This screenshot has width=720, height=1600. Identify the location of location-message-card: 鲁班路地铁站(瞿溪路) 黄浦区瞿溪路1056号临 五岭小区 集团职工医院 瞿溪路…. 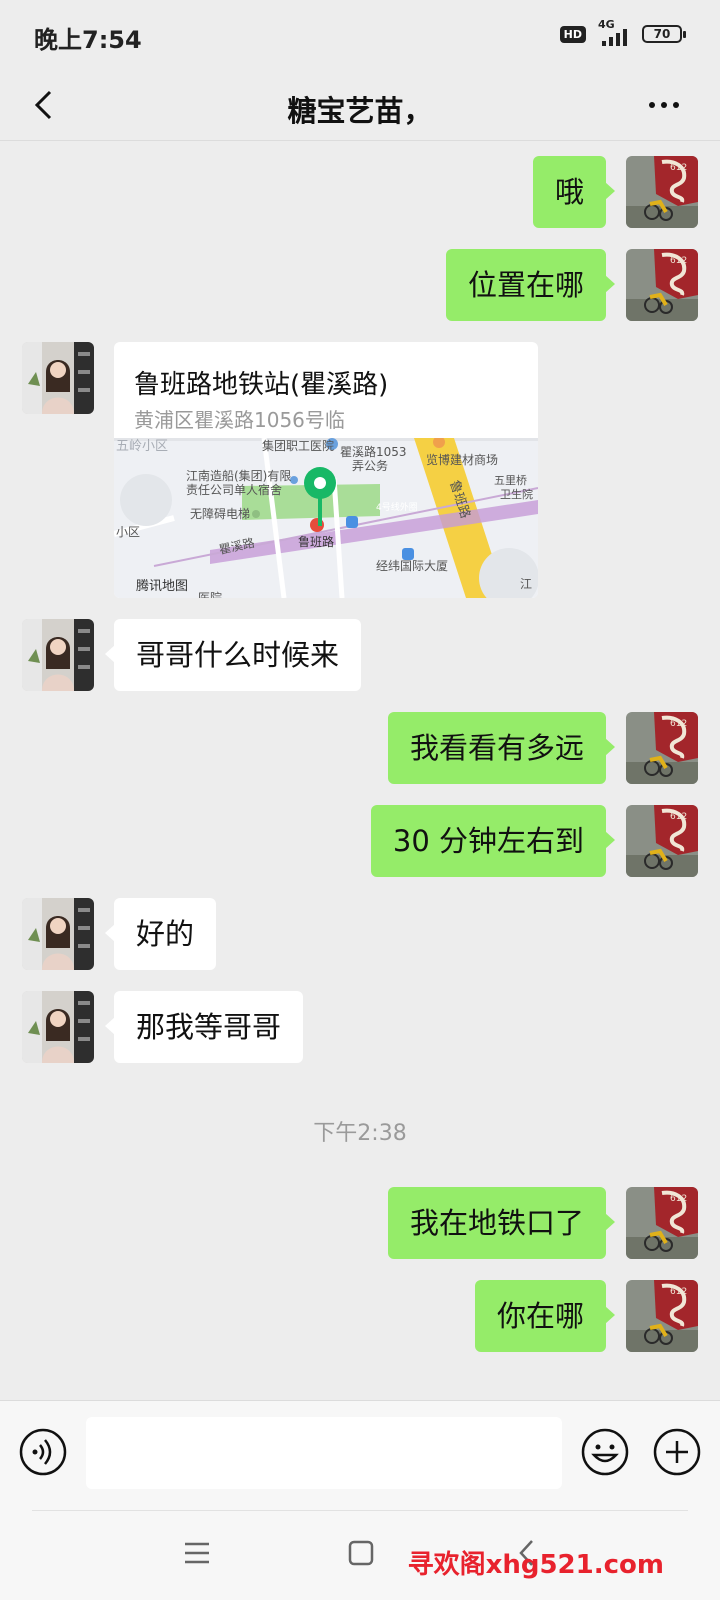
(326, 470).